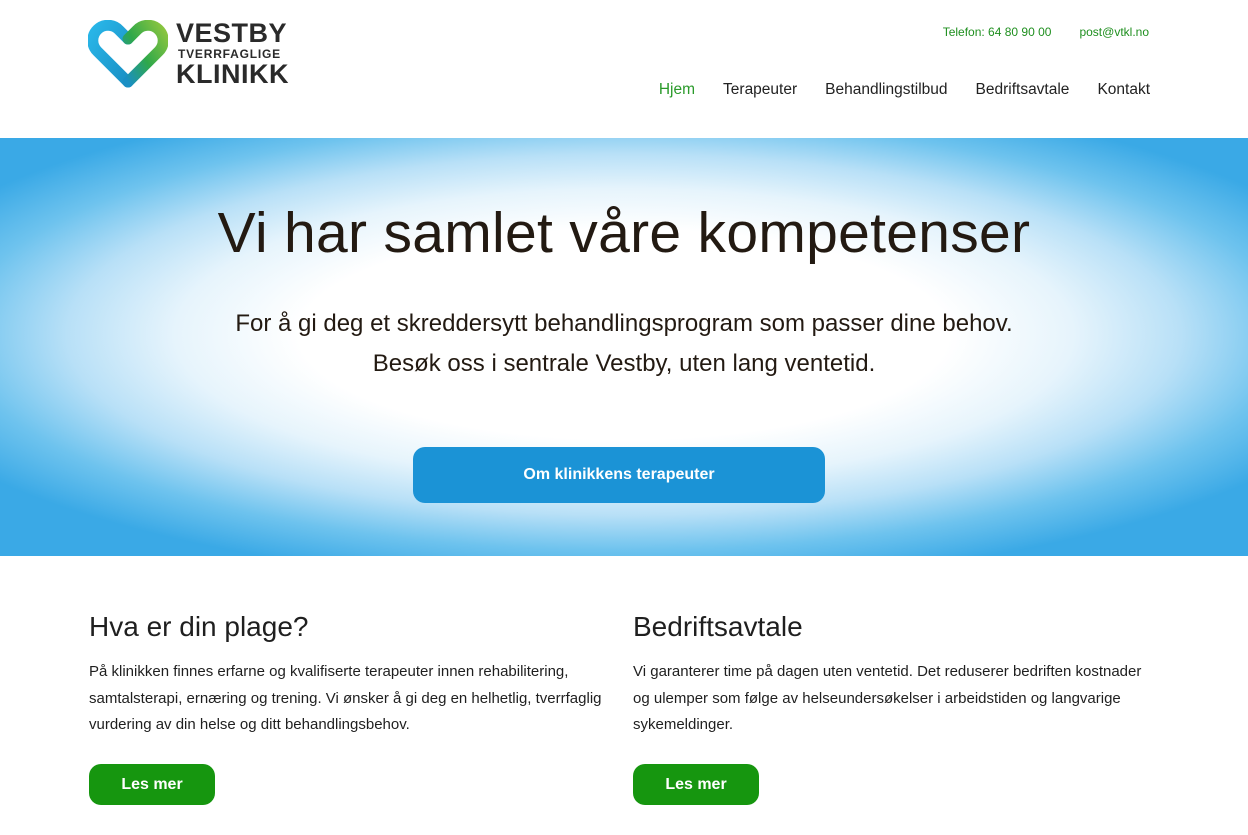  What do you see at coordinates (718, 626) in the screenshot?
I see `bedriftsavtale-heading: Bedriftsavtale` at bounding box center [718, 626].